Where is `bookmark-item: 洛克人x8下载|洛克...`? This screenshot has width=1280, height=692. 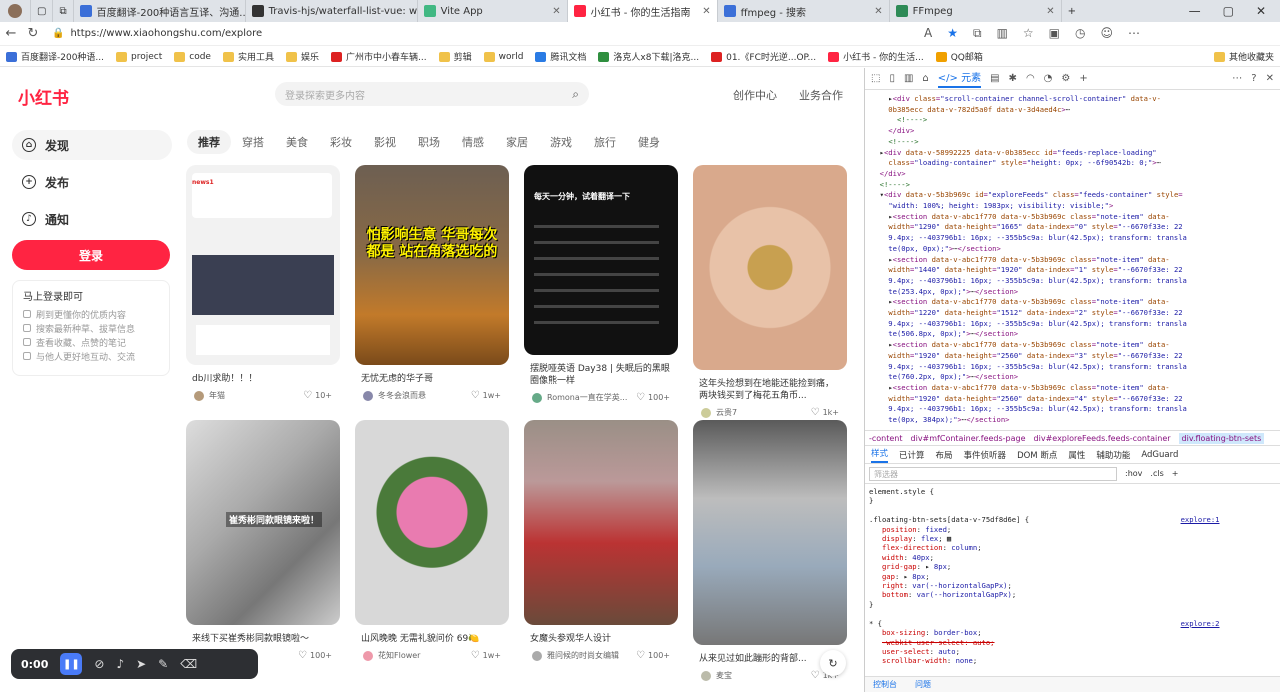 bookmark-item: 洛克人x8下载|洛克... is located at coordinates (648, 56).